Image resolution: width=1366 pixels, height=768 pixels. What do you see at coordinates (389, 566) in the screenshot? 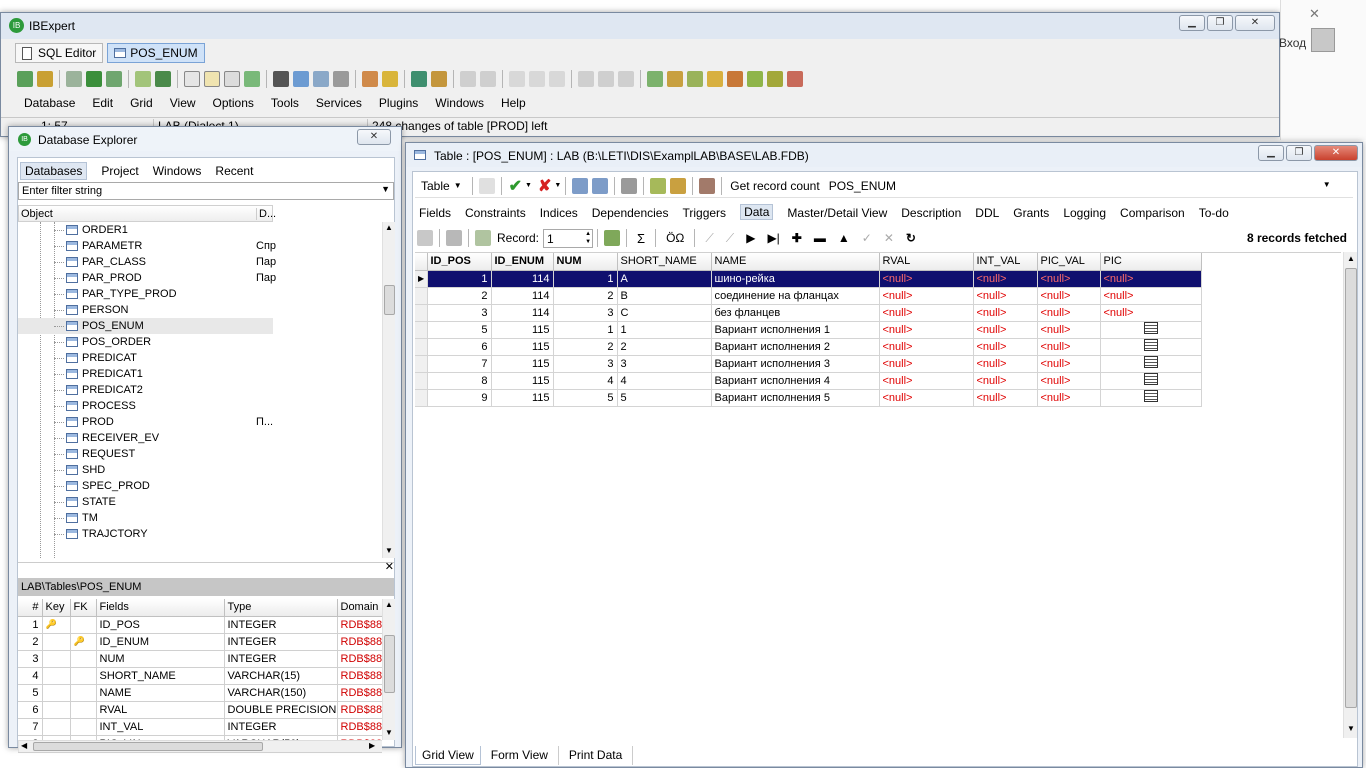
I see `close-icon: ✕` at bounding box center [389, 566].